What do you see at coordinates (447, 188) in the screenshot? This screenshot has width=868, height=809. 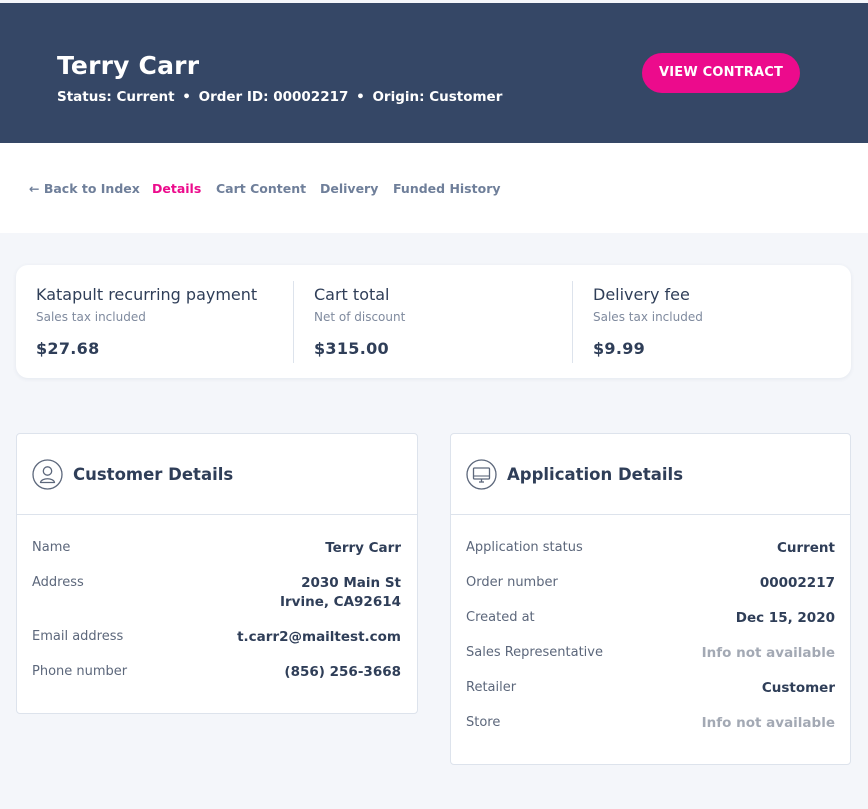 I see `tab-funded-history: Funded History` at bounding box center [447, 188].